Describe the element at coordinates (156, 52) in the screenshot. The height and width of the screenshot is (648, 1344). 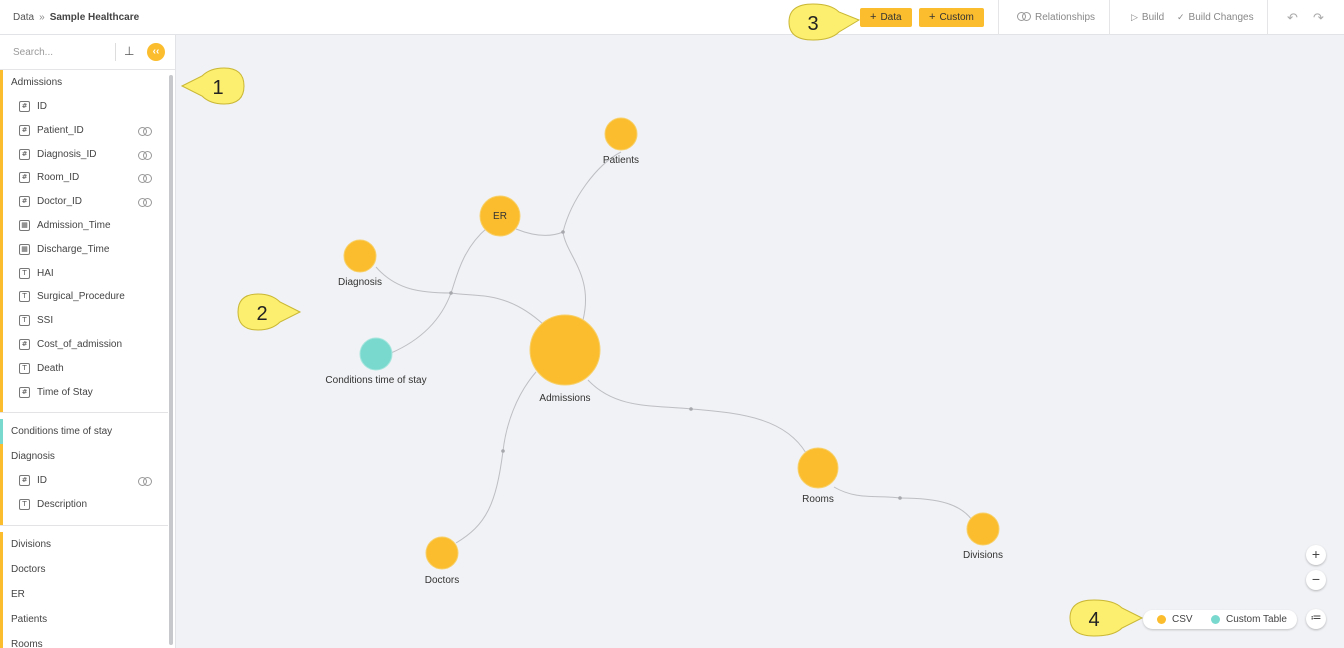
I see `collapse-sidebar-button: ‹‹` at that location.